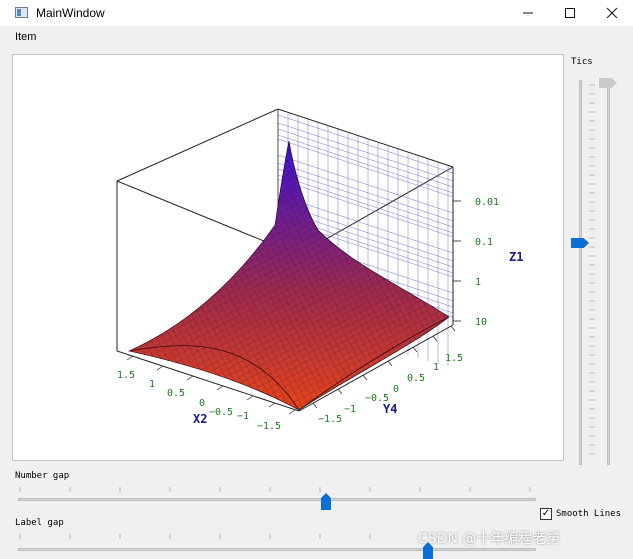  I want to click on number-gap-slider-handle, so click(326, 501).